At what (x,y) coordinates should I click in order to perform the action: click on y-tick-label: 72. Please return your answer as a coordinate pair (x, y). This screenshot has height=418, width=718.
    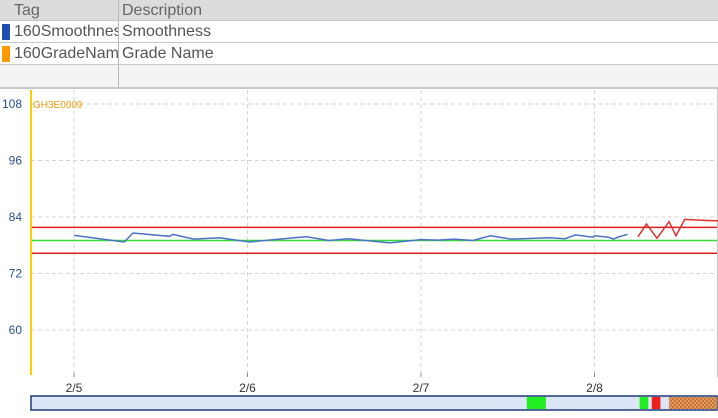
    Looking at the image, I should click on (16, 274).